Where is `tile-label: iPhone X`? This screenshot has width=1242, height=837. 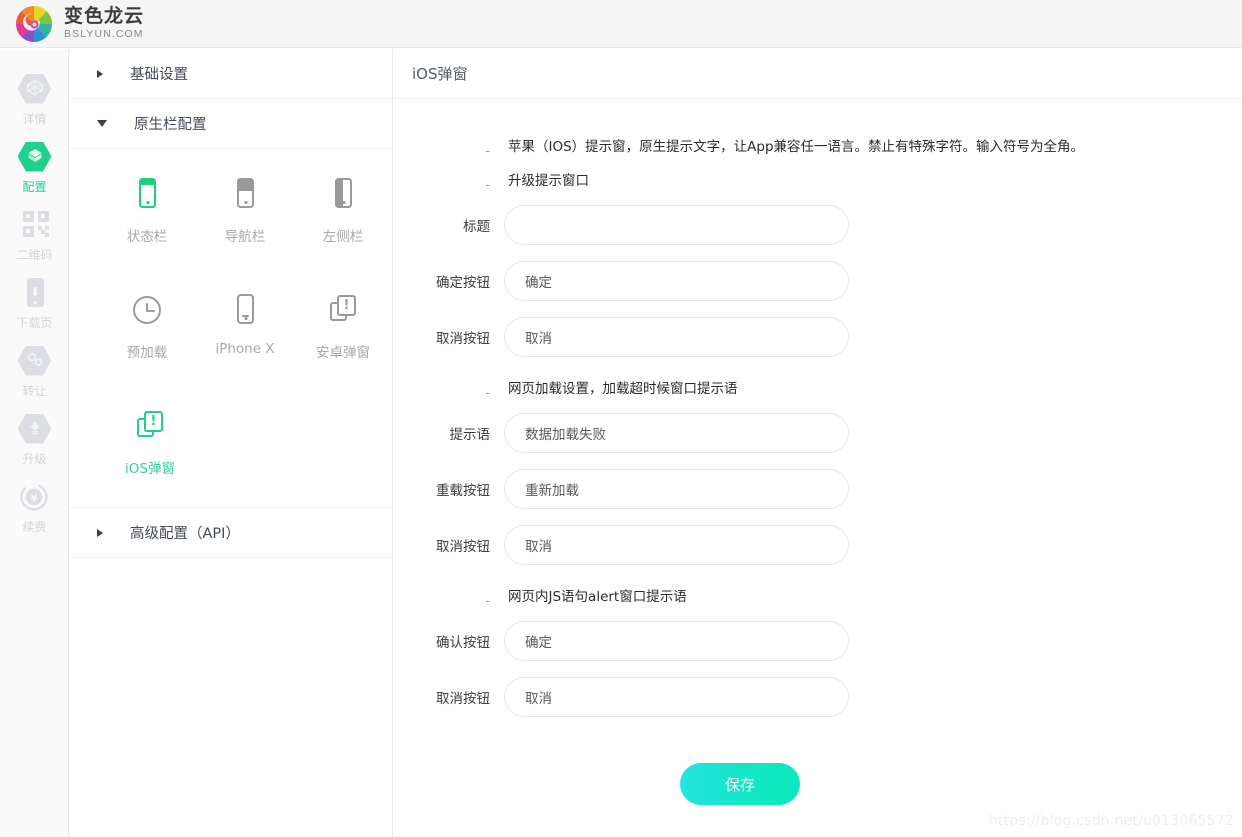 tile-label: iPhone X is located at coordinates (245, 349).